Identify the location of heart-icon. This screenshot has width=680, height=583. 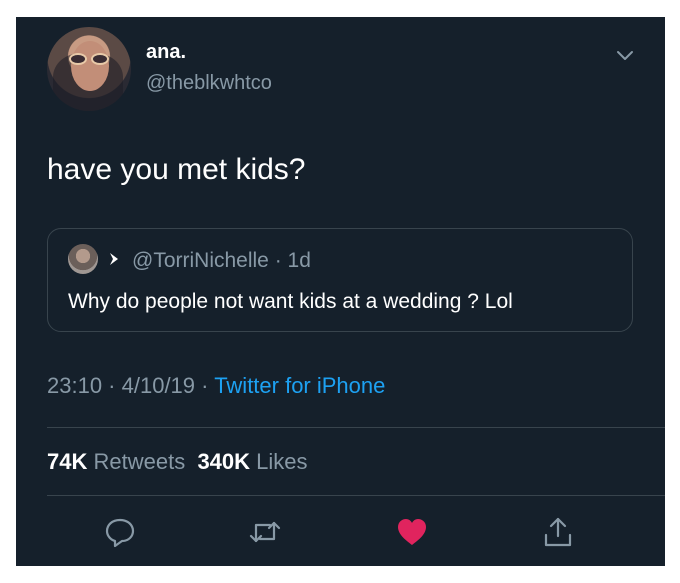
(412, 532).